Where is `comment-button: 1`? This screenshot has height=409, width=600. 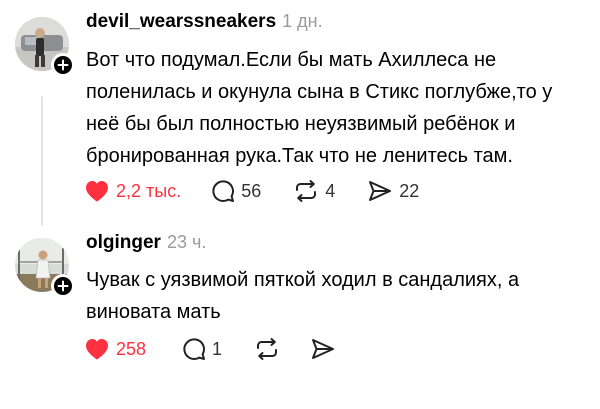
comment-button: 1 is located at coordinates (202, 349).